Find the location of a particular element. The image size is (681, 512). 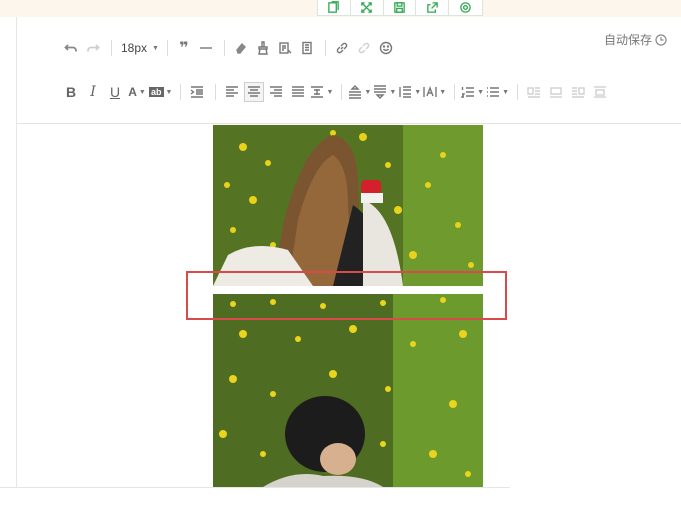

emoji-icon is located at coordinates (386, 48).